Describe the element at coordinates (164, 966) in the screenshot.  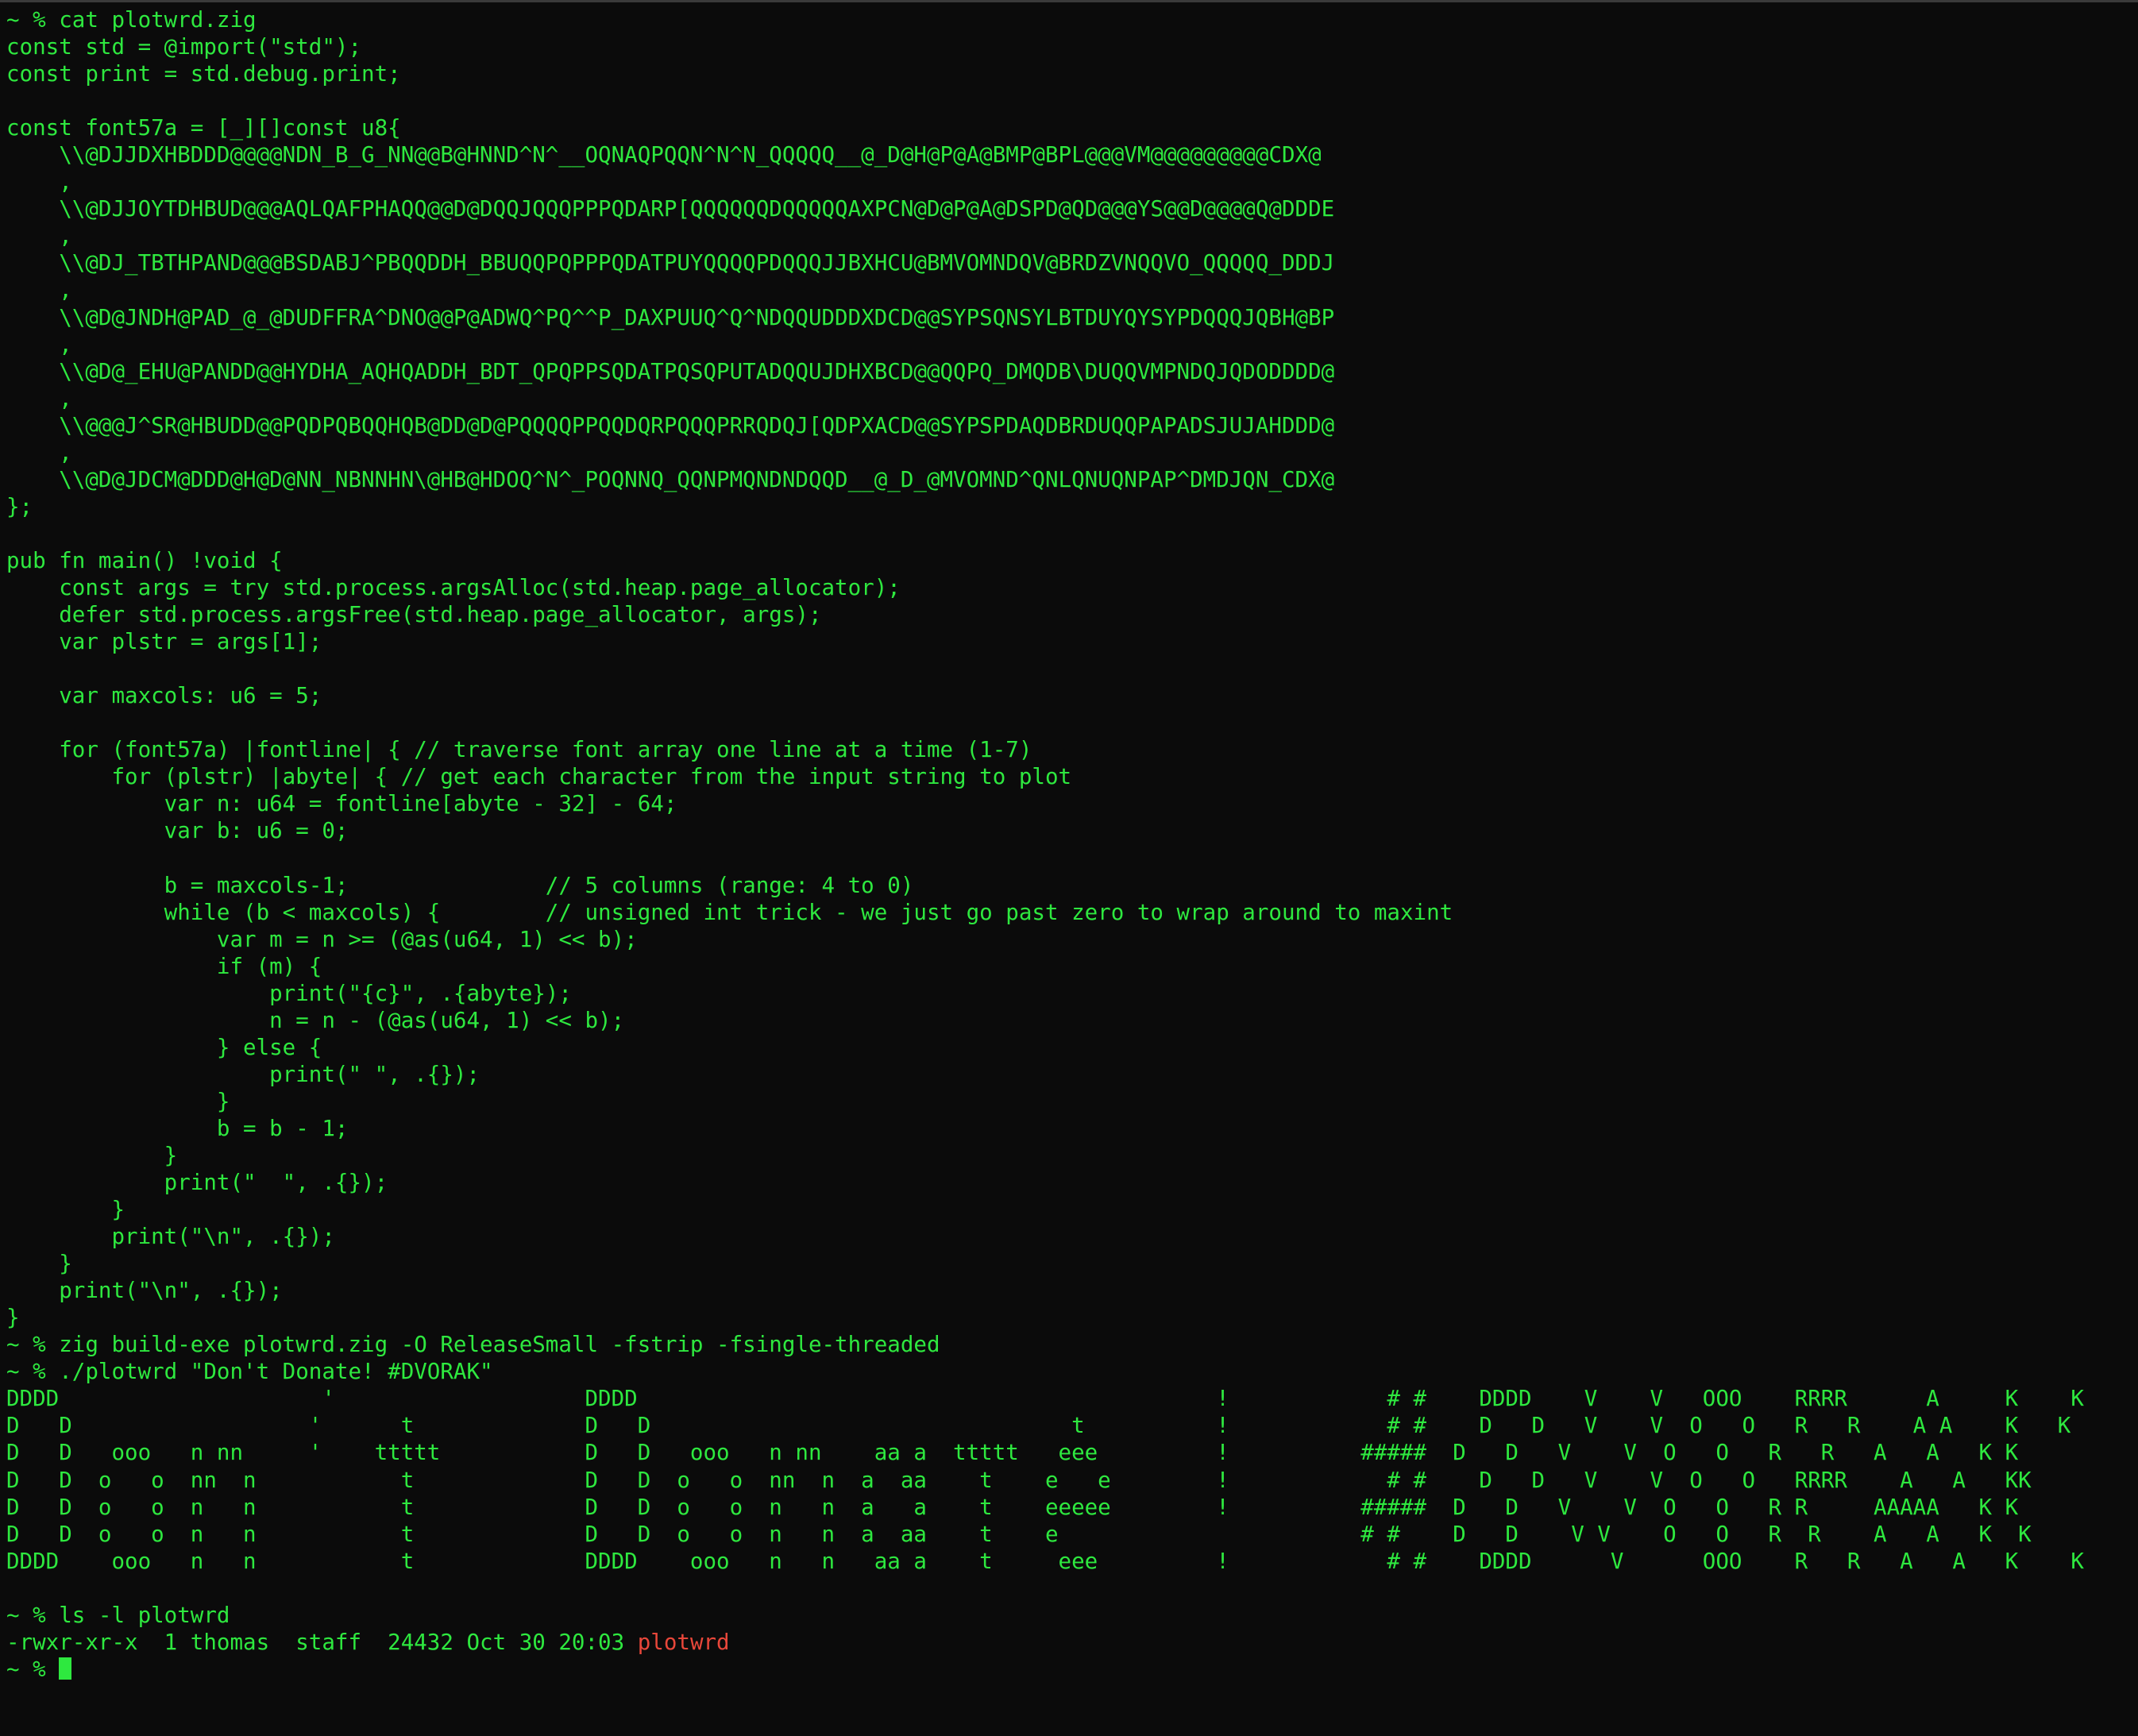
I see `terminal-line: if (m) {` at that location.